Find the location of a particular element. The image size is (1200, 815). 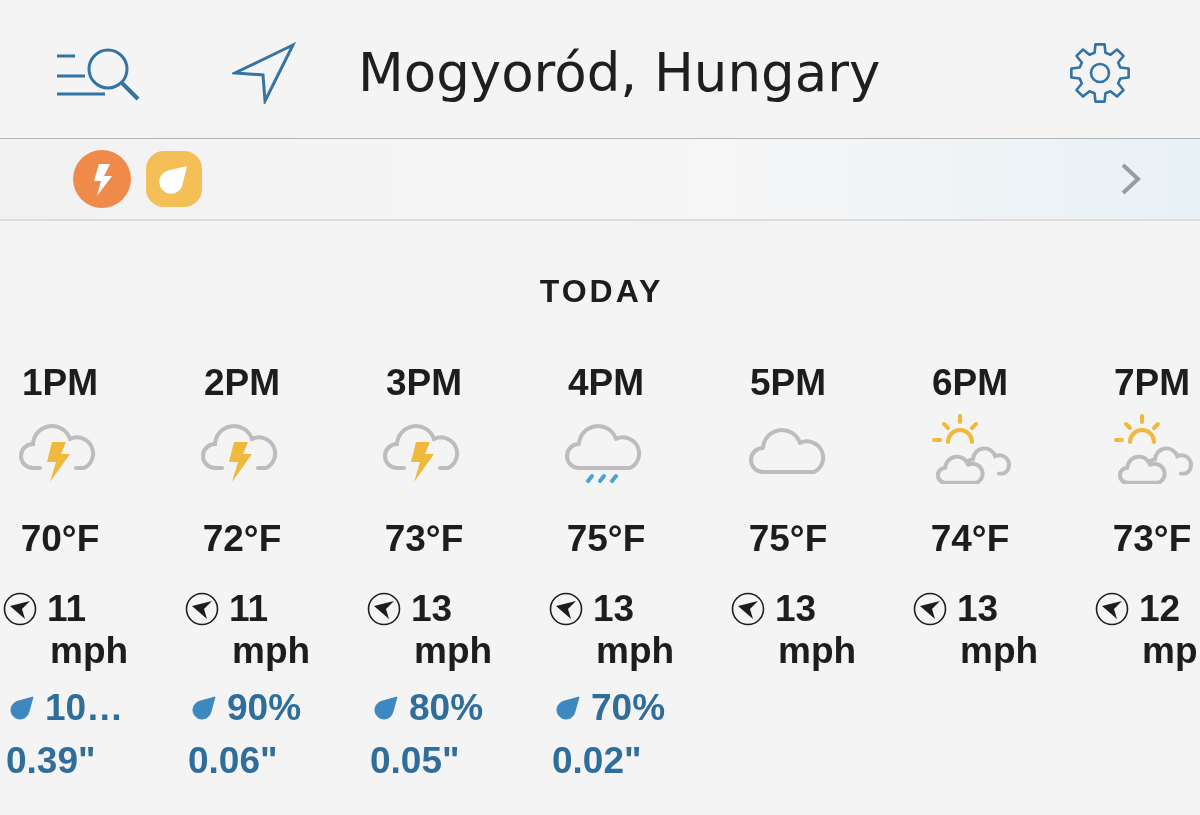

alert-bar is located at coordinates (600, 180).